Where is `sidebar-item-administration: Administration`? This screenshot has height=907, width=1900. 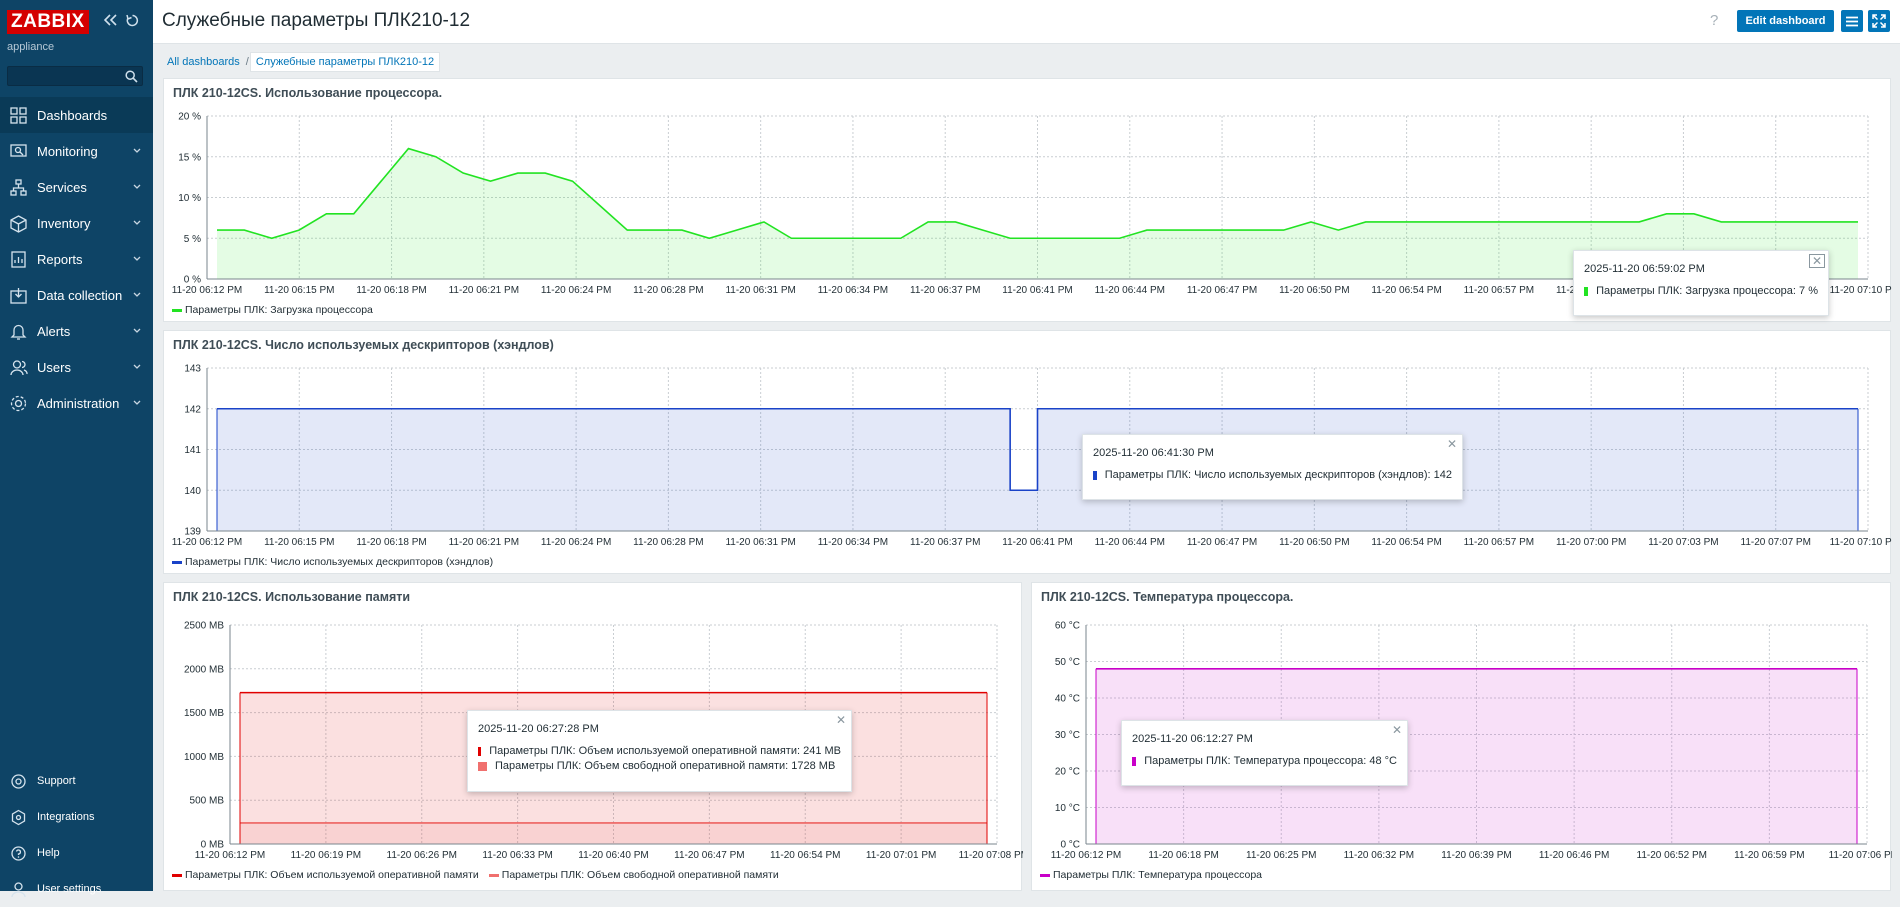 sidebar-item-administration: Administration is located at coordinates (76, 403).